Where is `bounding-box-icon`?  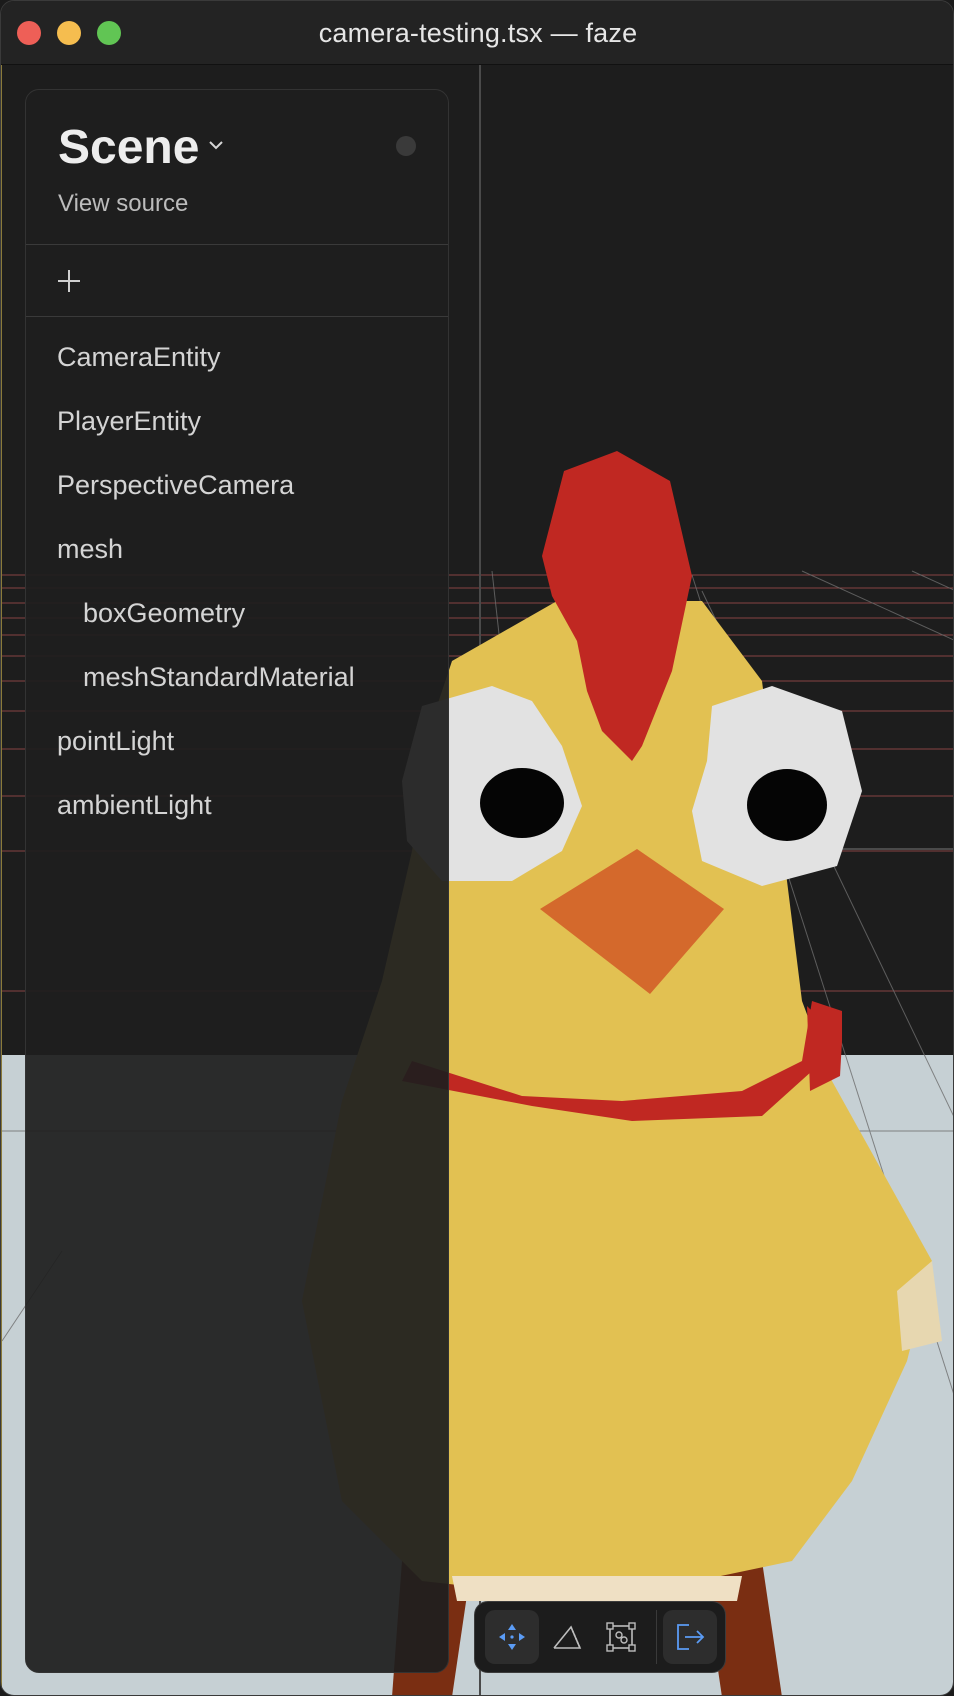 bounding-box-icon is located at coordinates (621, 1637).